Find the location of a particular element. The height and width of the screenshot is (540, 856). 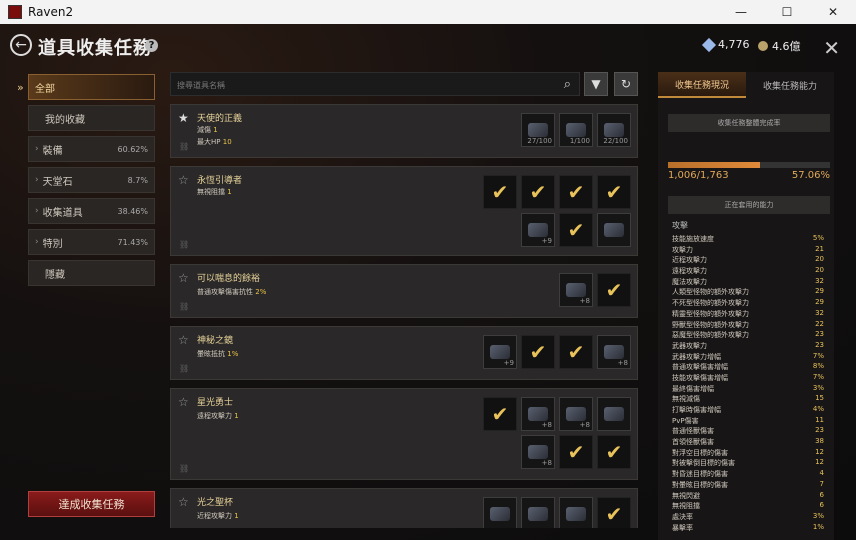

stat-row: 技能攻擊傷害增幅 7% is located at coordinates (748, 378).